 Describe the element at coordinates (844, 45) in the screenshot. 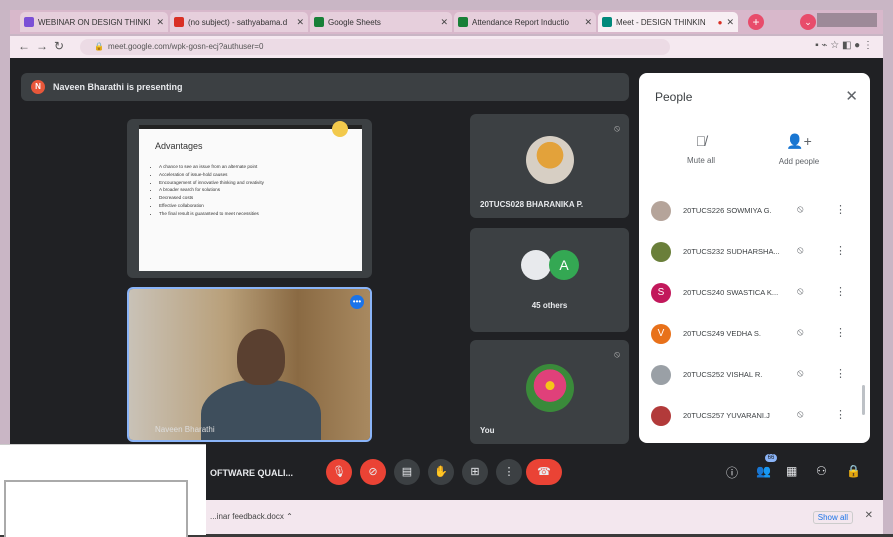

I see `browser-extension-icons: ▪ ⌁ ☆ ◧ ● ⋮` at that location.